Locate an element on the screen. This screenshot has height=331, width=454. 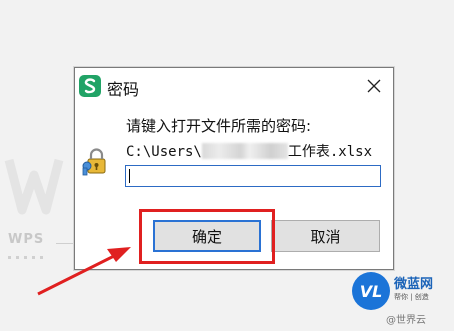
background-line is located at coordinates (65, 243).